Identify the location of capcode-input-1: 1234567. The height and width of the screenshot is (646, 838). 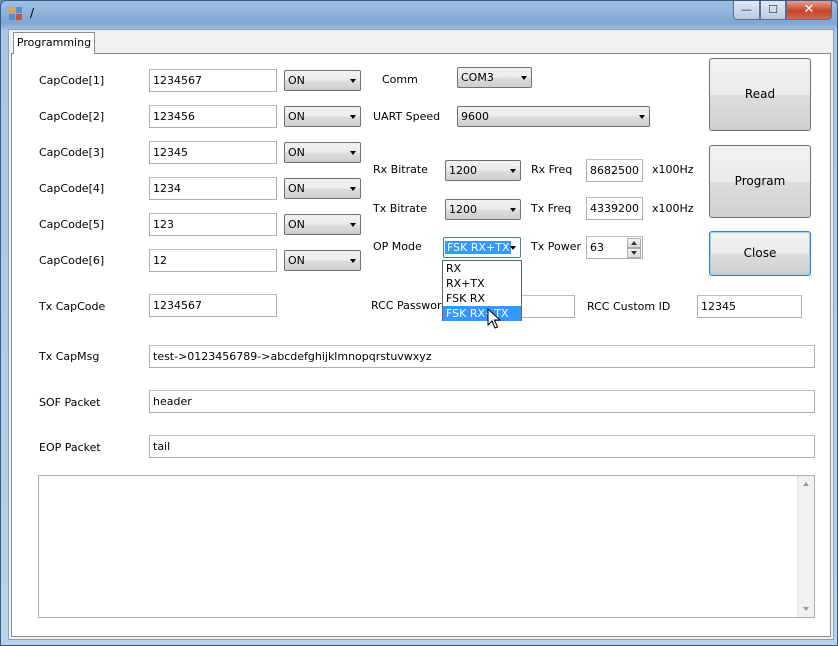
(213, 80).